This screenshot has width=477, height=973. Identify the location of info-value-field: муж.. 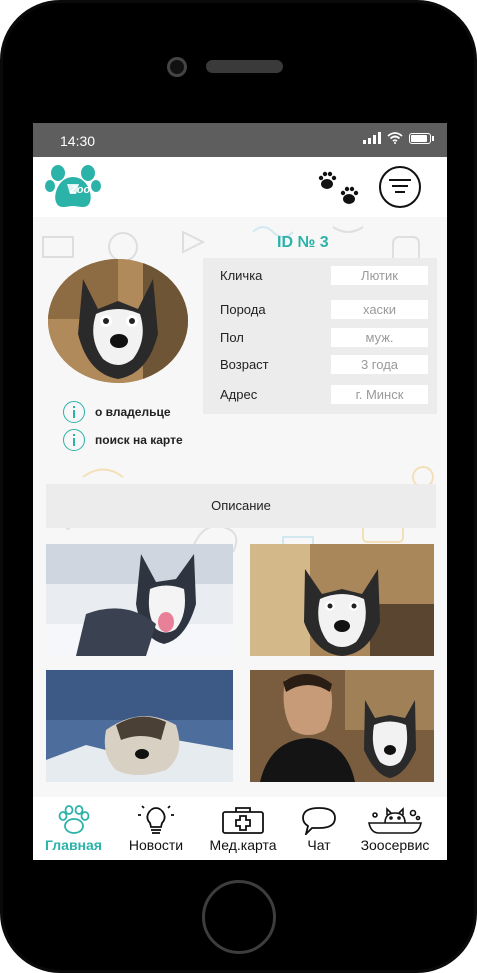
(379, 337).